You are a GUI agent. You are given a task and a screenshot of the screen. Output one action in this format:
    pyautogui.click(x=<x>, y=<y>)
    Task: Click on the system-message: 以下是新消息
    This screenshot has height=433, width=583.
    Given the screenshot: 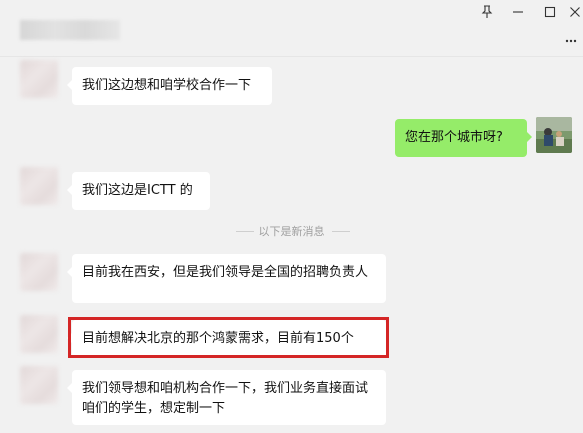 What is the action you would take?
    pyautogui.click(x=291, y=231)
    